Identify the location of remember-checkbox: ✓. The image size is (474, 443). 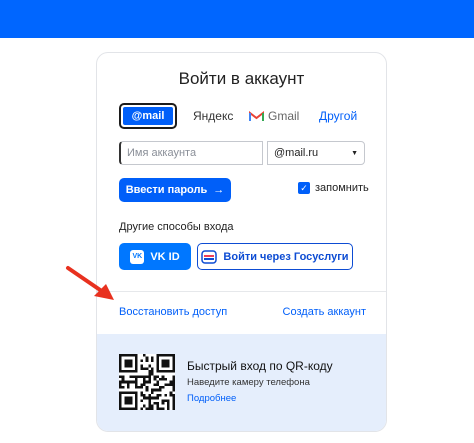
(304, 188).